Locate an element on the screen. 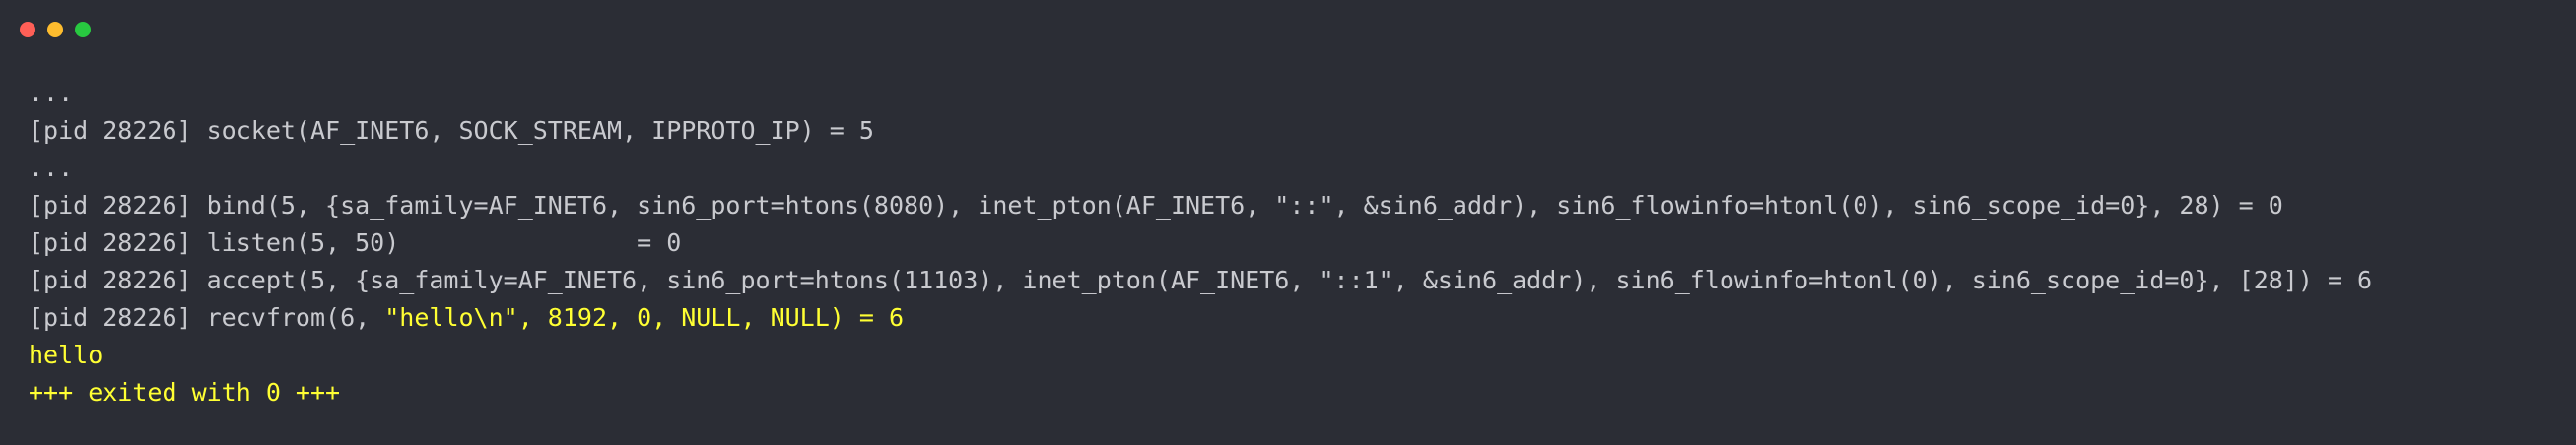 The width and height of the screenshot is (2576, 445). terminal-line: [pid 28226] listen(5, 50) = 0 is located at coordinates (1292, 243).